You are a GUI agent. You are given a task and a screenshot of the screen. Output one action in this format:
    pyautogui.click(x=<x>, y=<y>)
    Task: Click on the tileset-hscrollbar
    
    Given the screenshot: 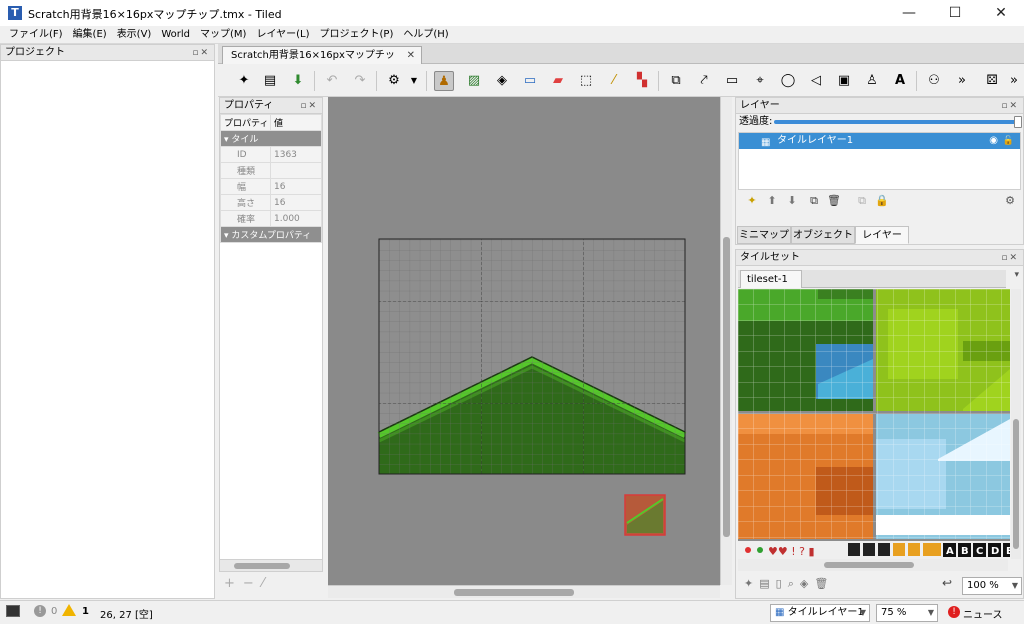 What is the action you would take?
    pyautogui.click(x=873, y=565)
    